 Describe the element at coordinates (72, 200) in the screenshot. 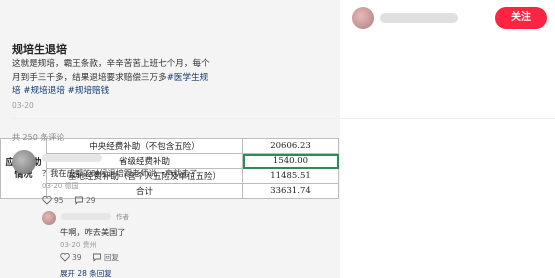

I see `comment-actions: 95 29` at that location.